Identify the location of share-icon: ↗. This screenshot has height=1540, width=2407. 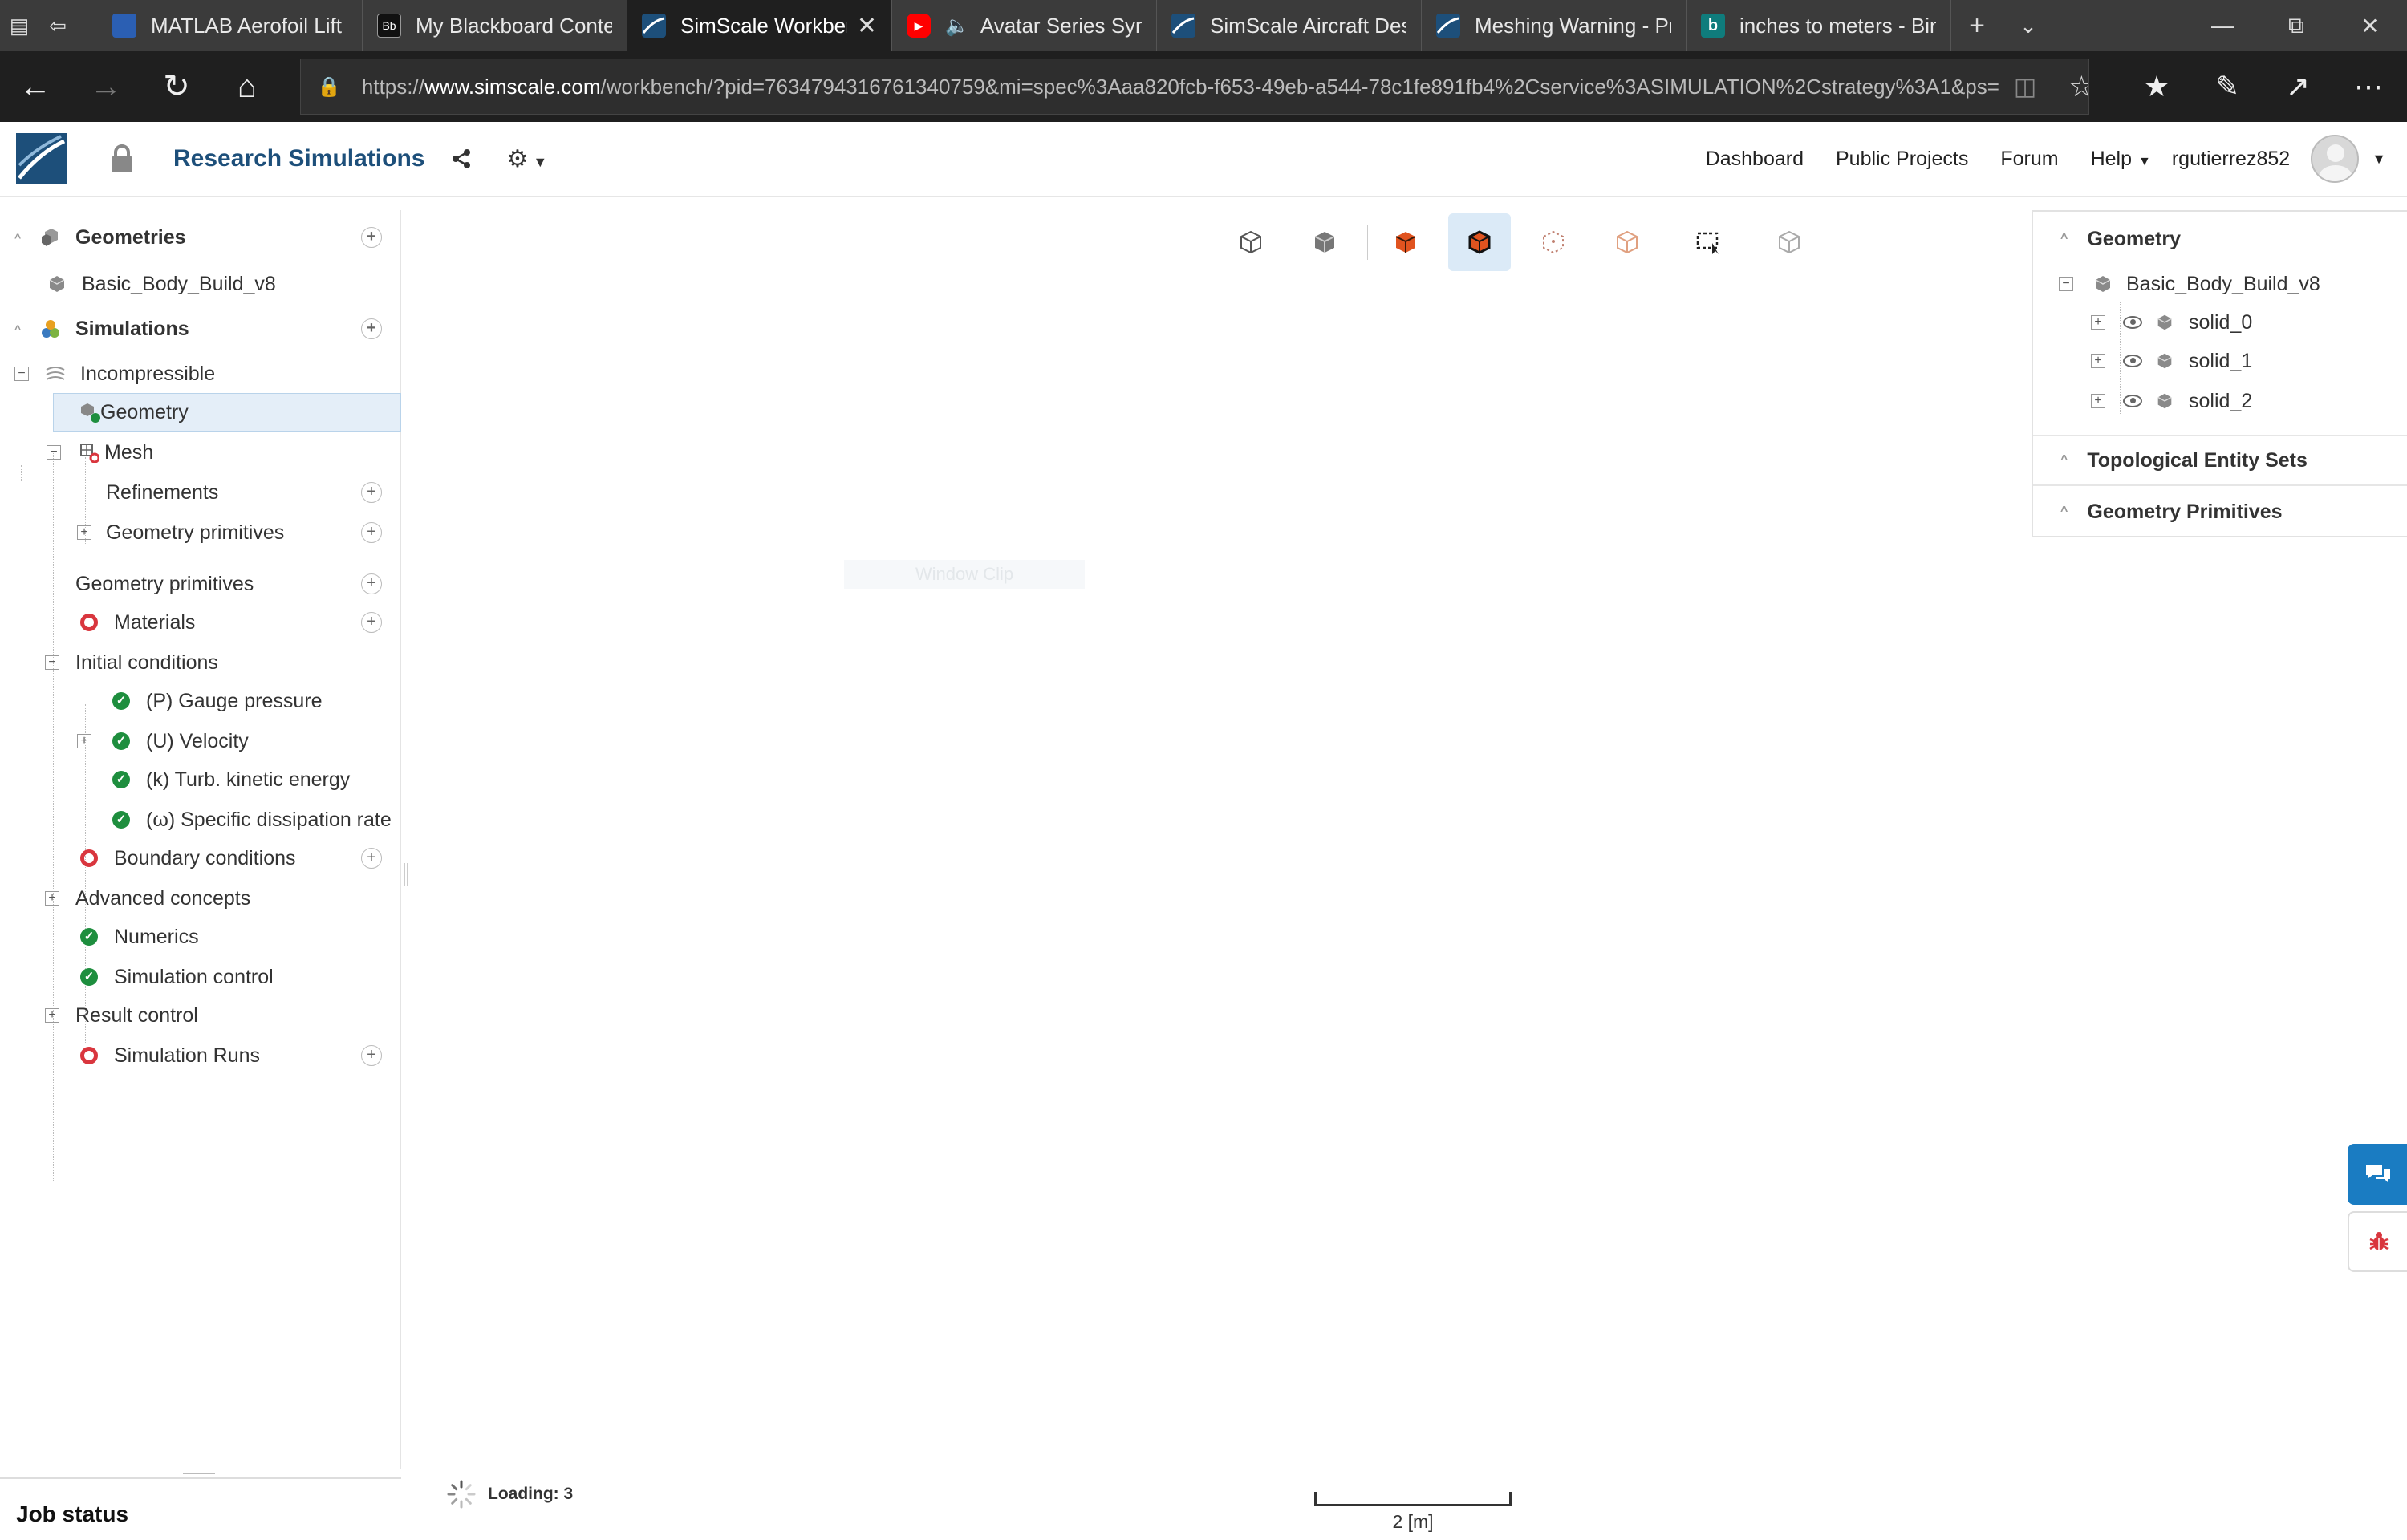
(2298, 86).